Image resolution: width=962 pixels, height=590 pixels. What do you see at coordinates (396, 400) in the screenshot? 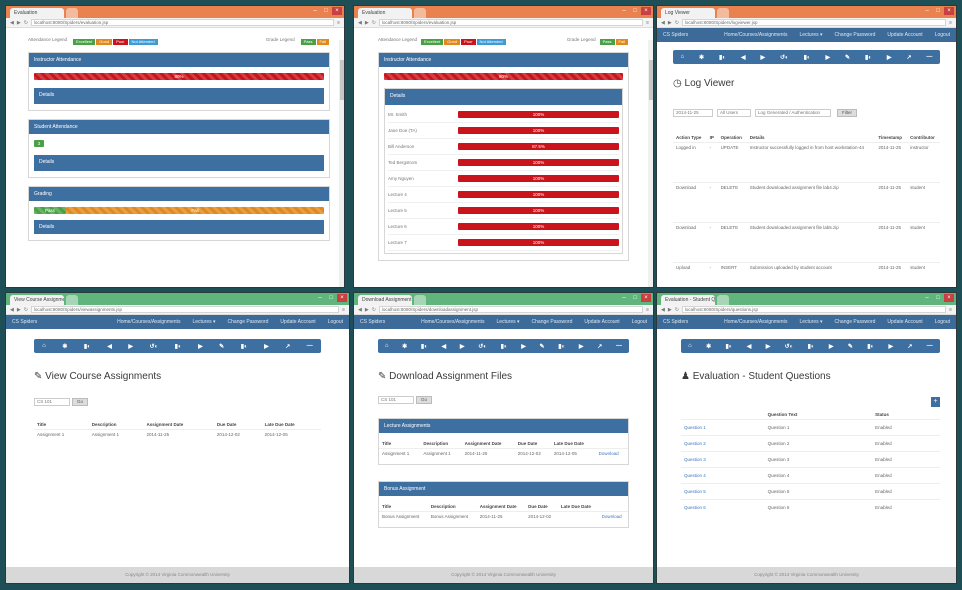
I see `course-select: CS 101` at bounding box center [396, 400].